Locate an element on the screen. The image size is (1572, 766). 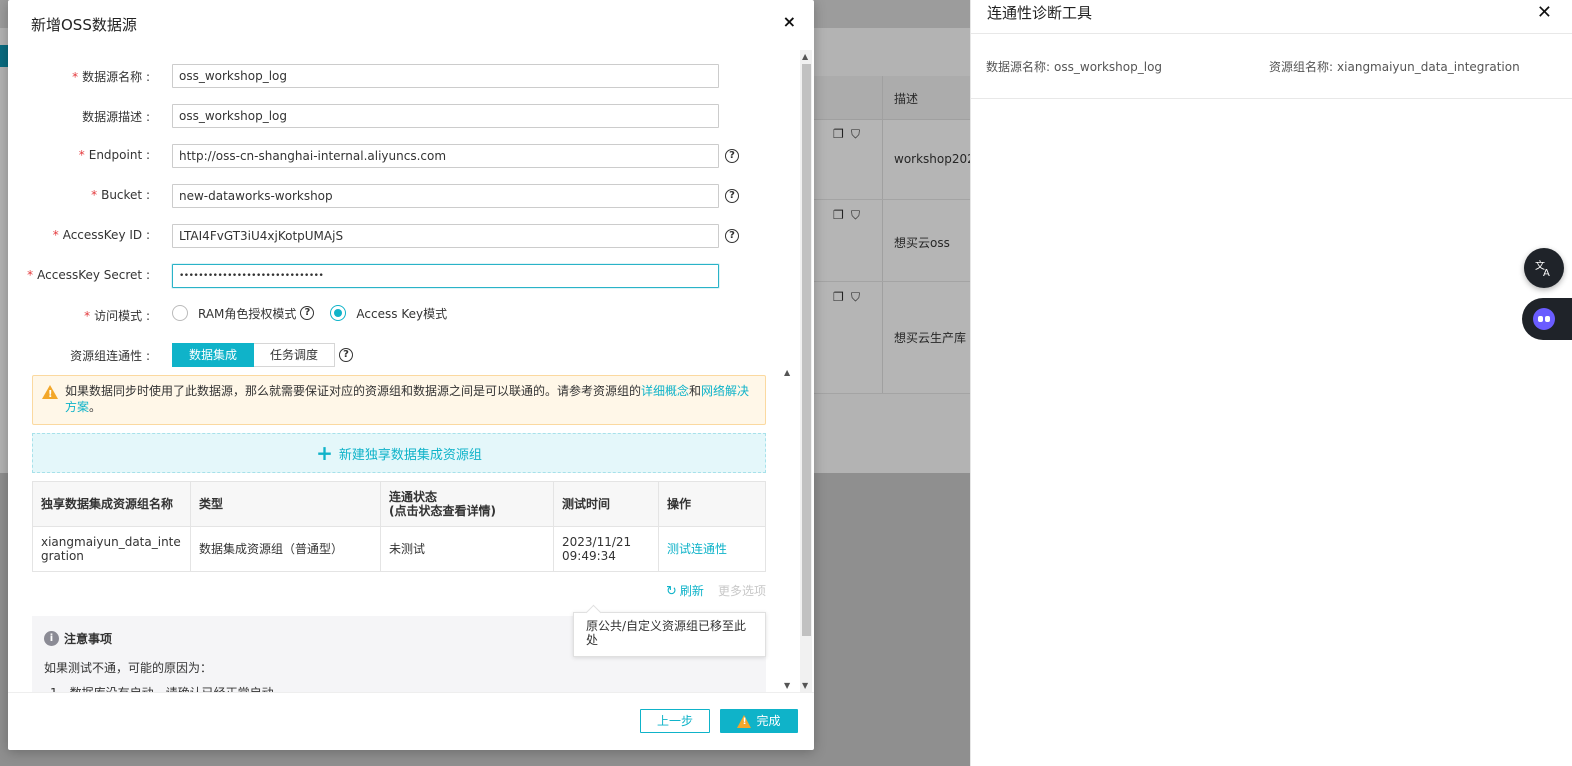
cell-test-time: 2023/11/21 09:49:34 is located at coordinates (606, 549).